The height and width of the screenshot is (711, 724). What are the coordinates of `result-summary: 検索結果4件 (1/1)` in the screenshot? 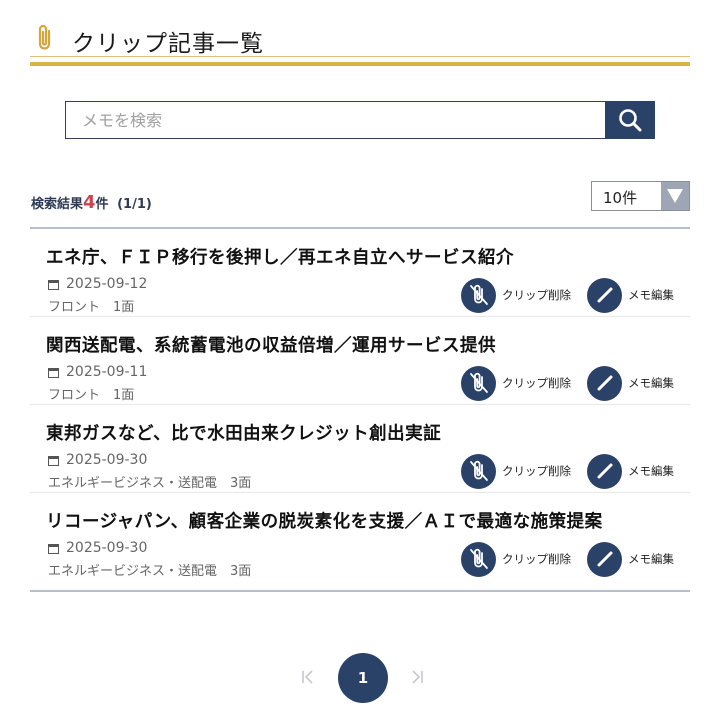 It's located at (91, 202).